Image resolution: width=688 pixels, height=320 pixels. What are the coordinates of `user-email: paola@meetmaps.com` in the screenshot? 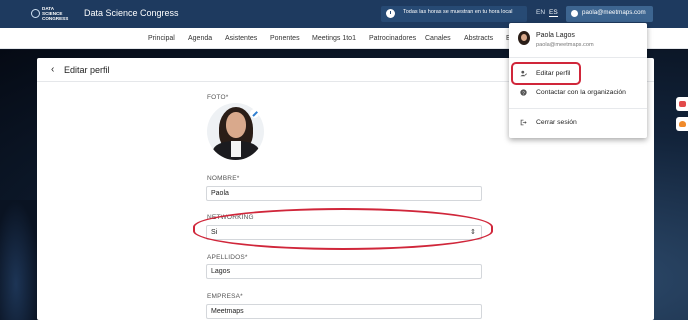 It's located at (614, 12).